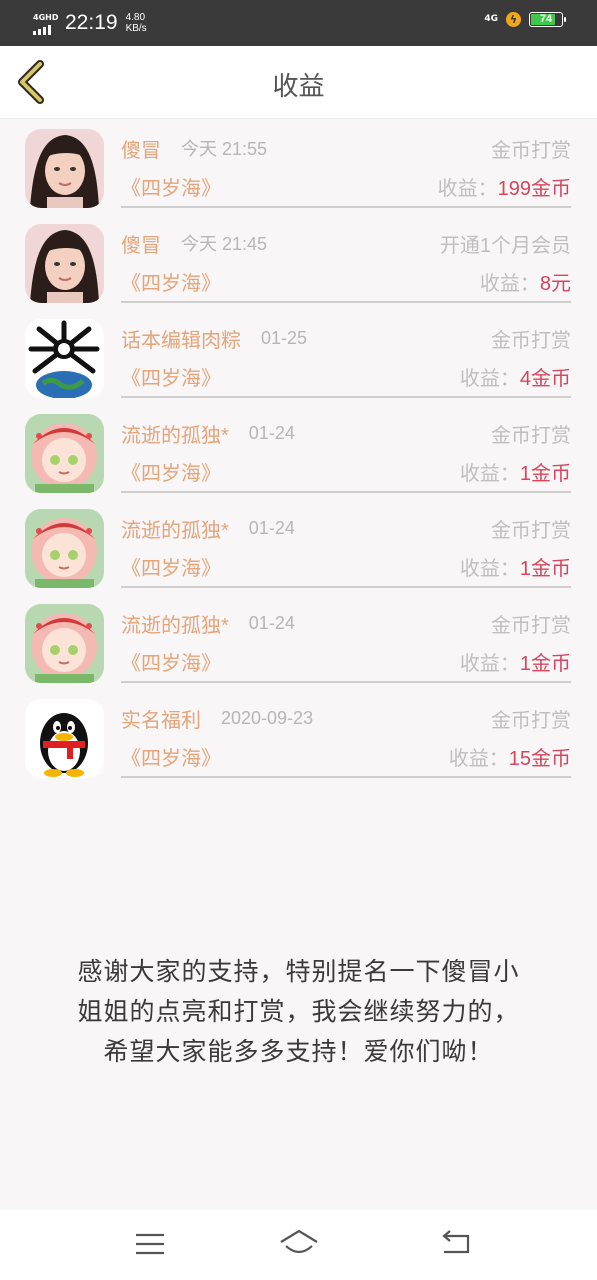 The height and width of the screenshot is (1280, 597). What do you see at coordinates (298, 1052) in the screenshot?
I see `message-line: 希望大家能多多支持！爱你们呦！` at bounding box center [298, 1052].